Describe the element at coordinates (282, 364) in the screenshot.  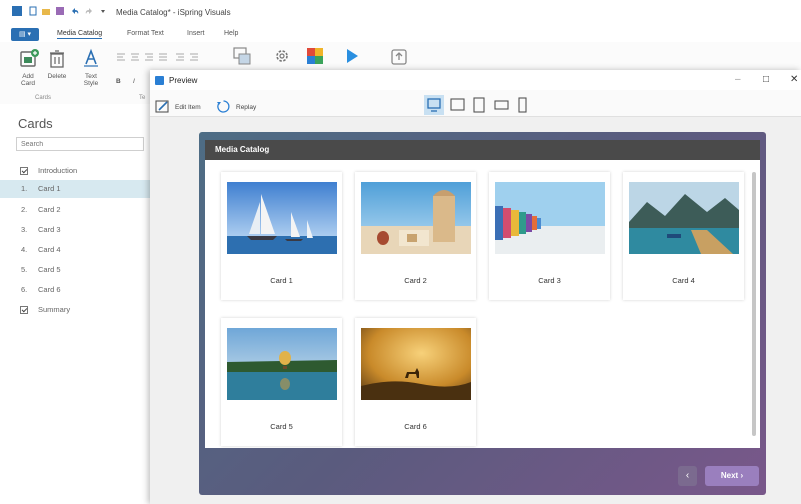
I see `hot-air-balloon-image` at that location.